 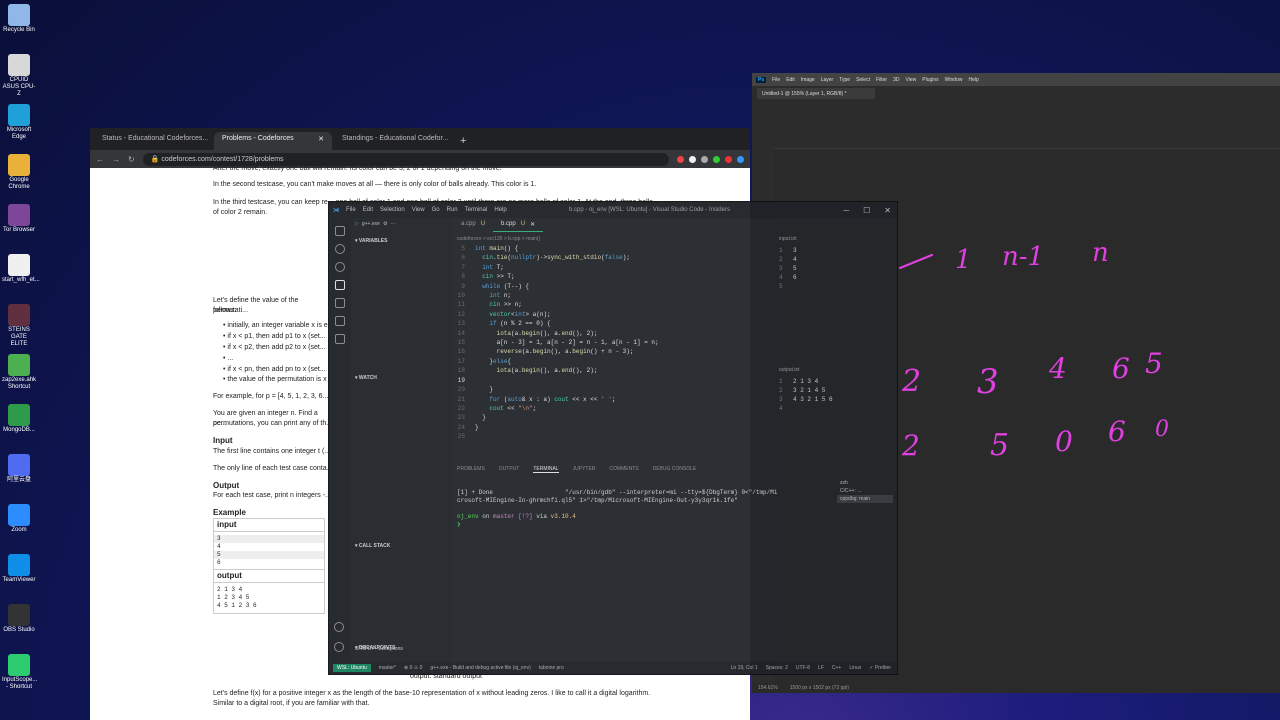 What do you see at coordinates (436, 210) in the screenshot?
I see `menu-go: Go` at bounding box center [436, 210].